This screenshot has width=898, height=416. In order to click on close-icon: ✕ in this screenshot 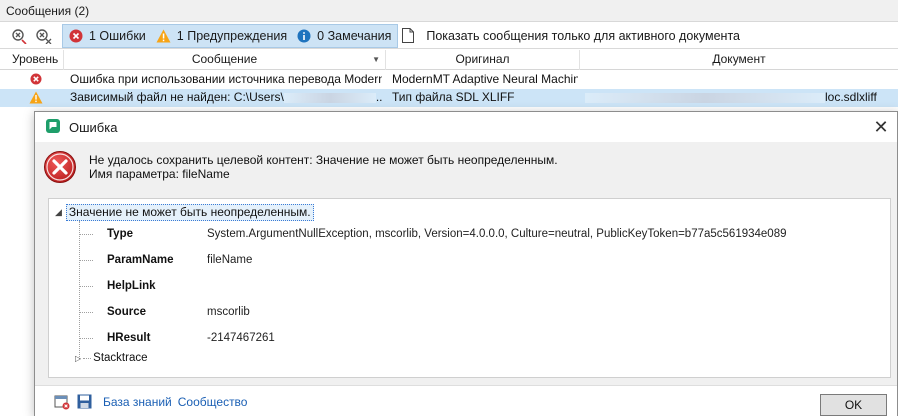, I will do `click(881, 127)`.